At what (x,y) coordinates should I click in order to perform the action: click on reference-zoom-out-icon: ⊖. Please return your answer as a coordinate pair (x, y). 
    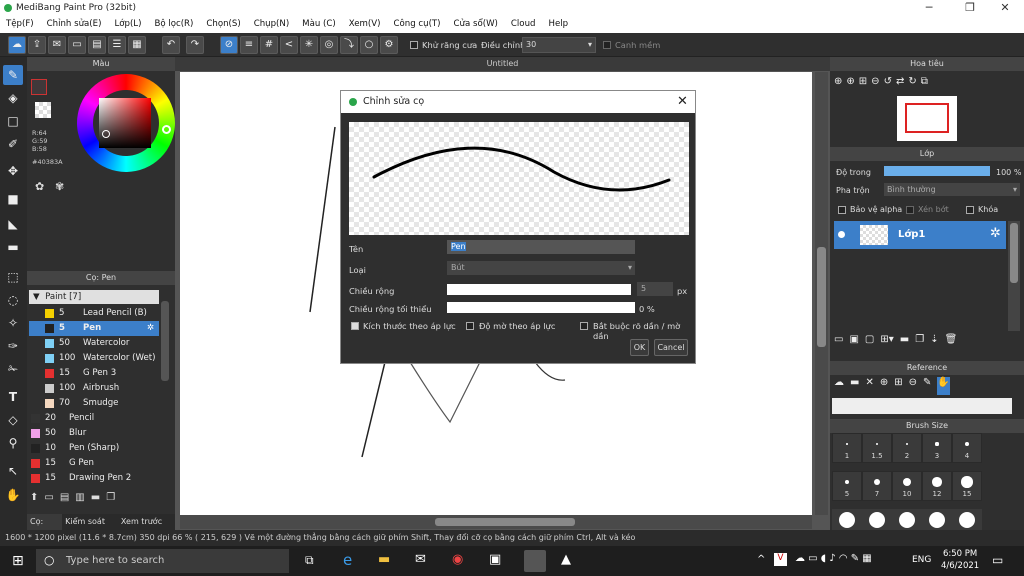
    Looking at the image, I should click on (913, 386).